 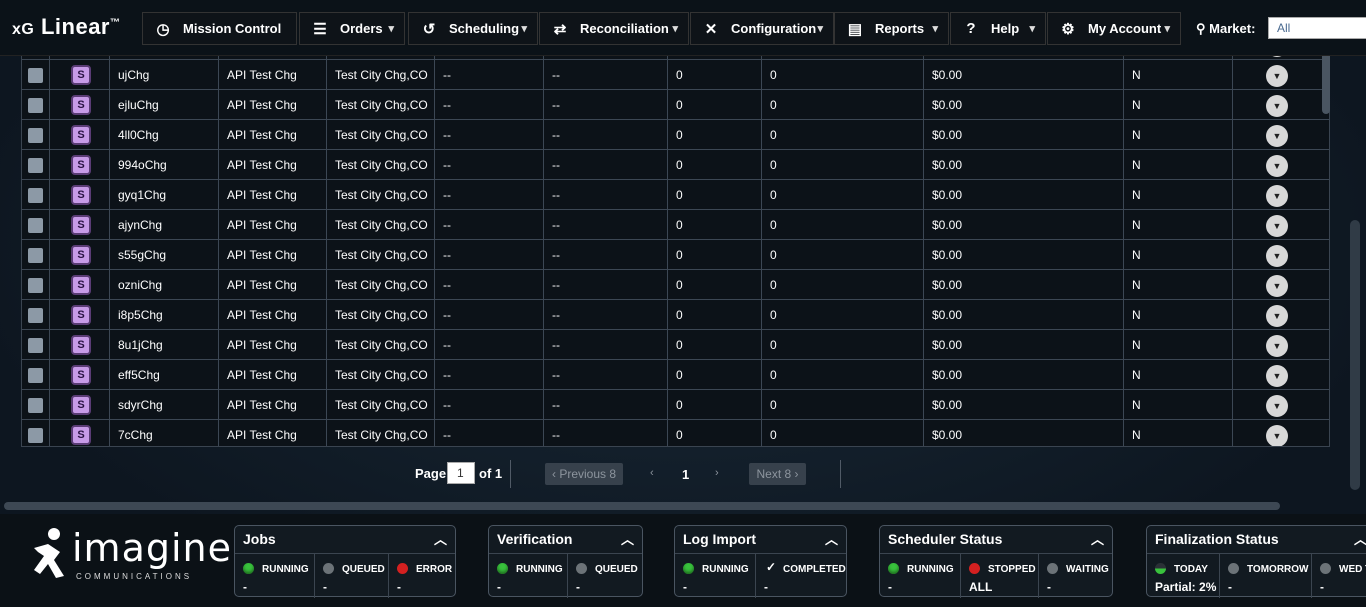 I want to click on cell-c3: Test City Chg,CO, so click(x=381, y=195).